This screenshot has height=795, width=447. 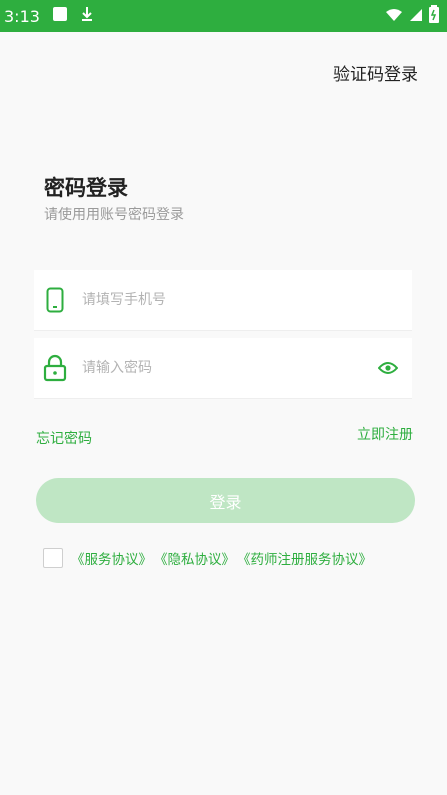 I want to click on phone-input, so click(x=246, y=300).